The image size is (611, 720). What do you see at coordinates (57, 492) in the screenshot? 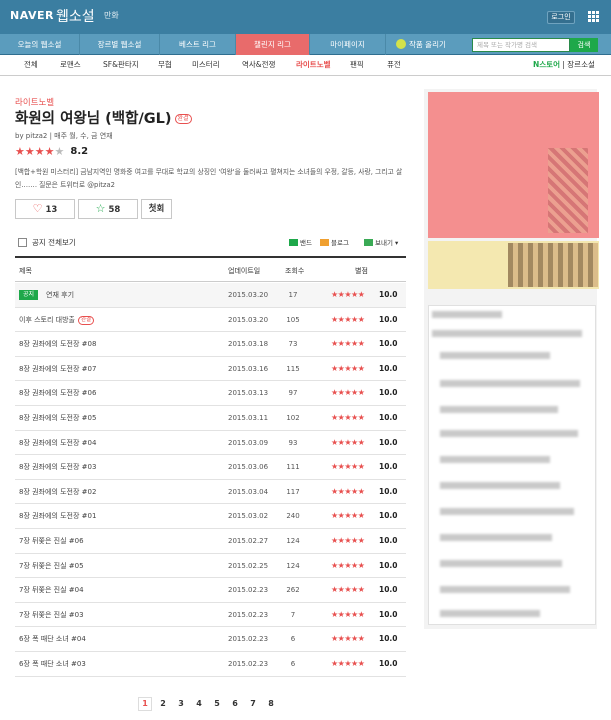
I see `episode-title: 8장 권좌에의 도전장 #02` at bounding box center [57, 492].